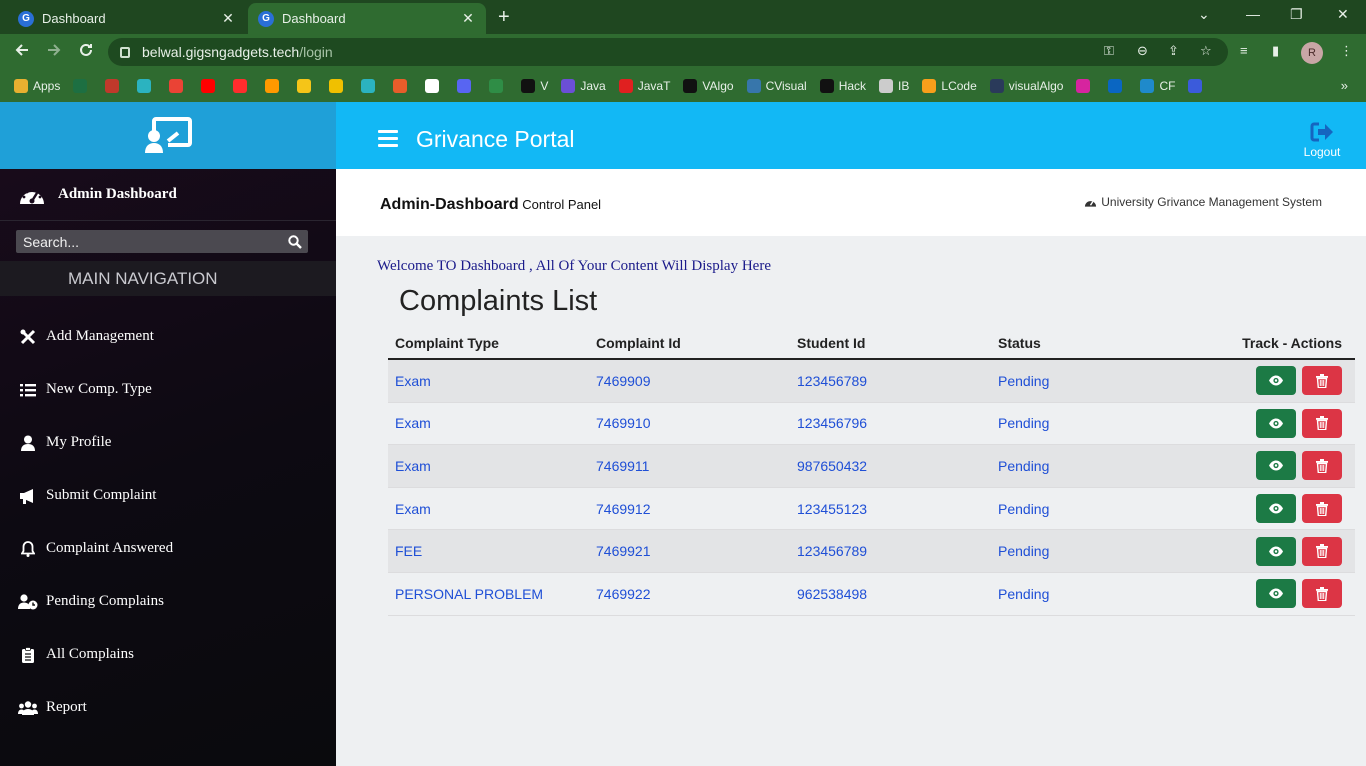  Describe the element at coordinates (22, 52) in the screenshot. I see `back-icon` at that location.